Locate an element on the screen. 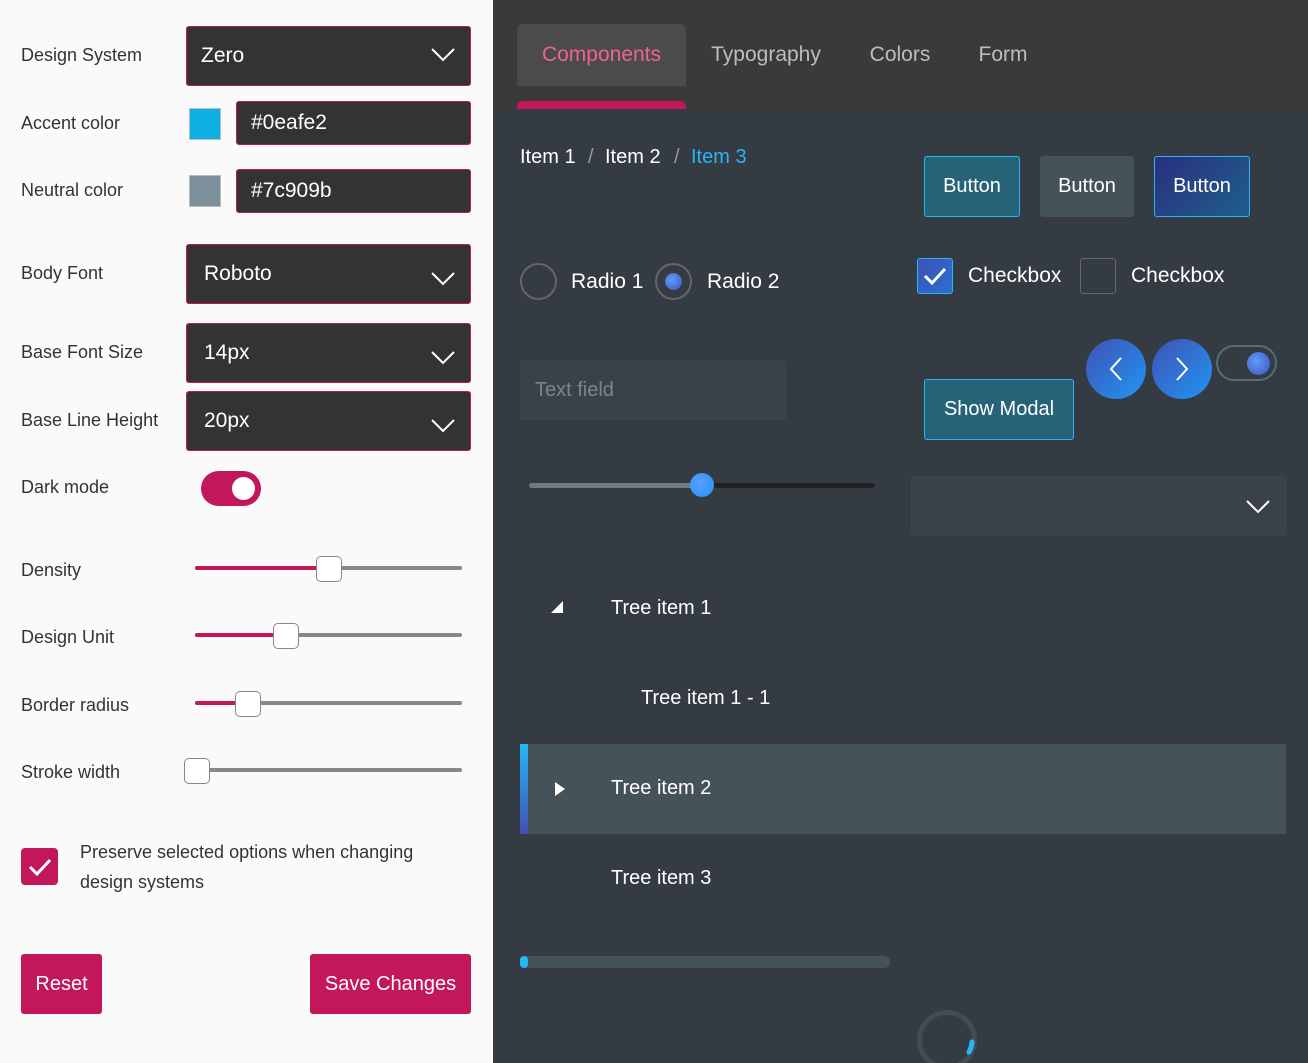 This screenshot has height=1063, width=1308. base-line-height-select: 20px is located at coordinates (328, 421).